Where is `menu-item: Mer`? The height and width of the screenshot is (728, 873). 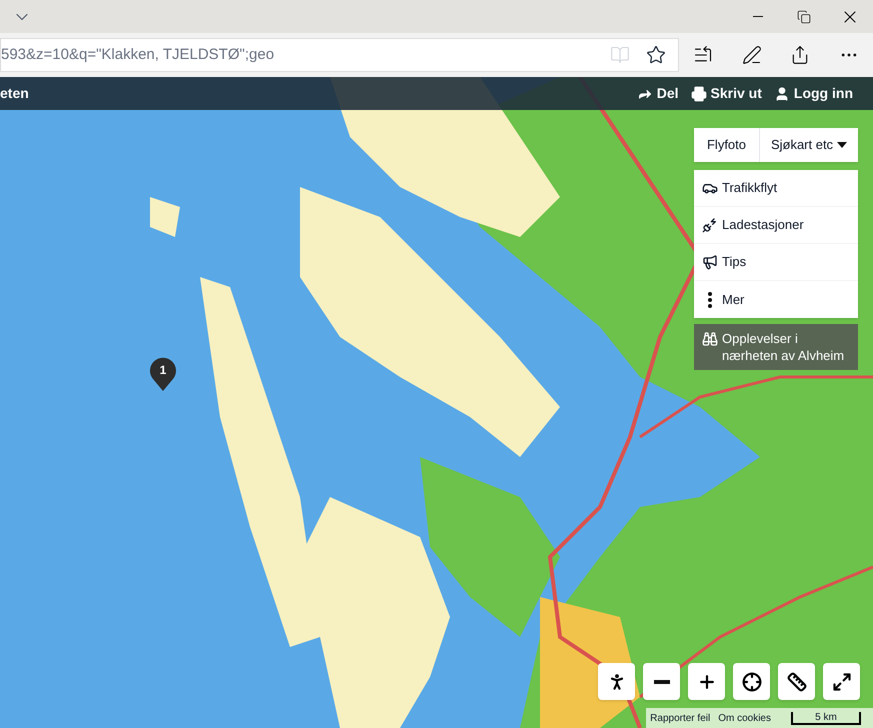 menu-item: Mer is located at coordinates (776, 299).